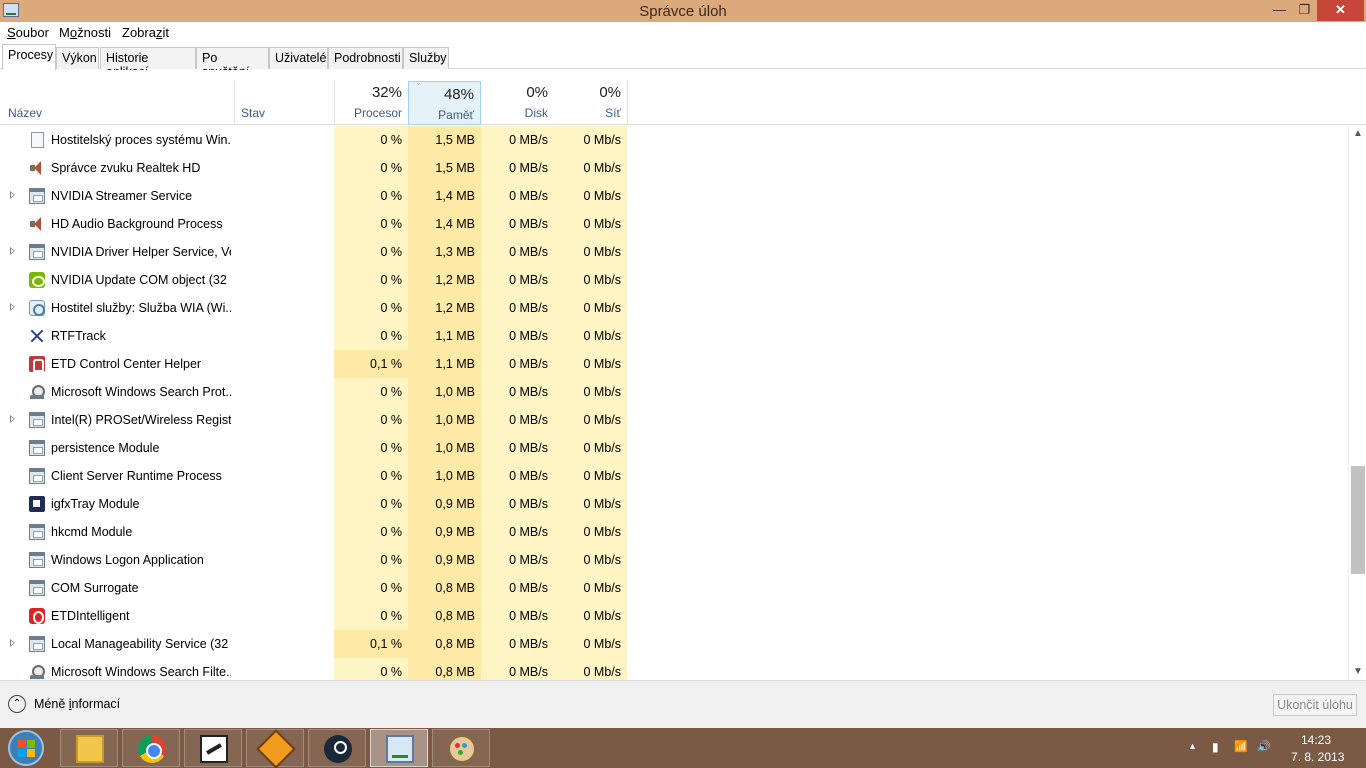 The height and width of the screenshot is (768, 1366). I want to click on menu-moznosti: Možnosti, so click(85, 32).